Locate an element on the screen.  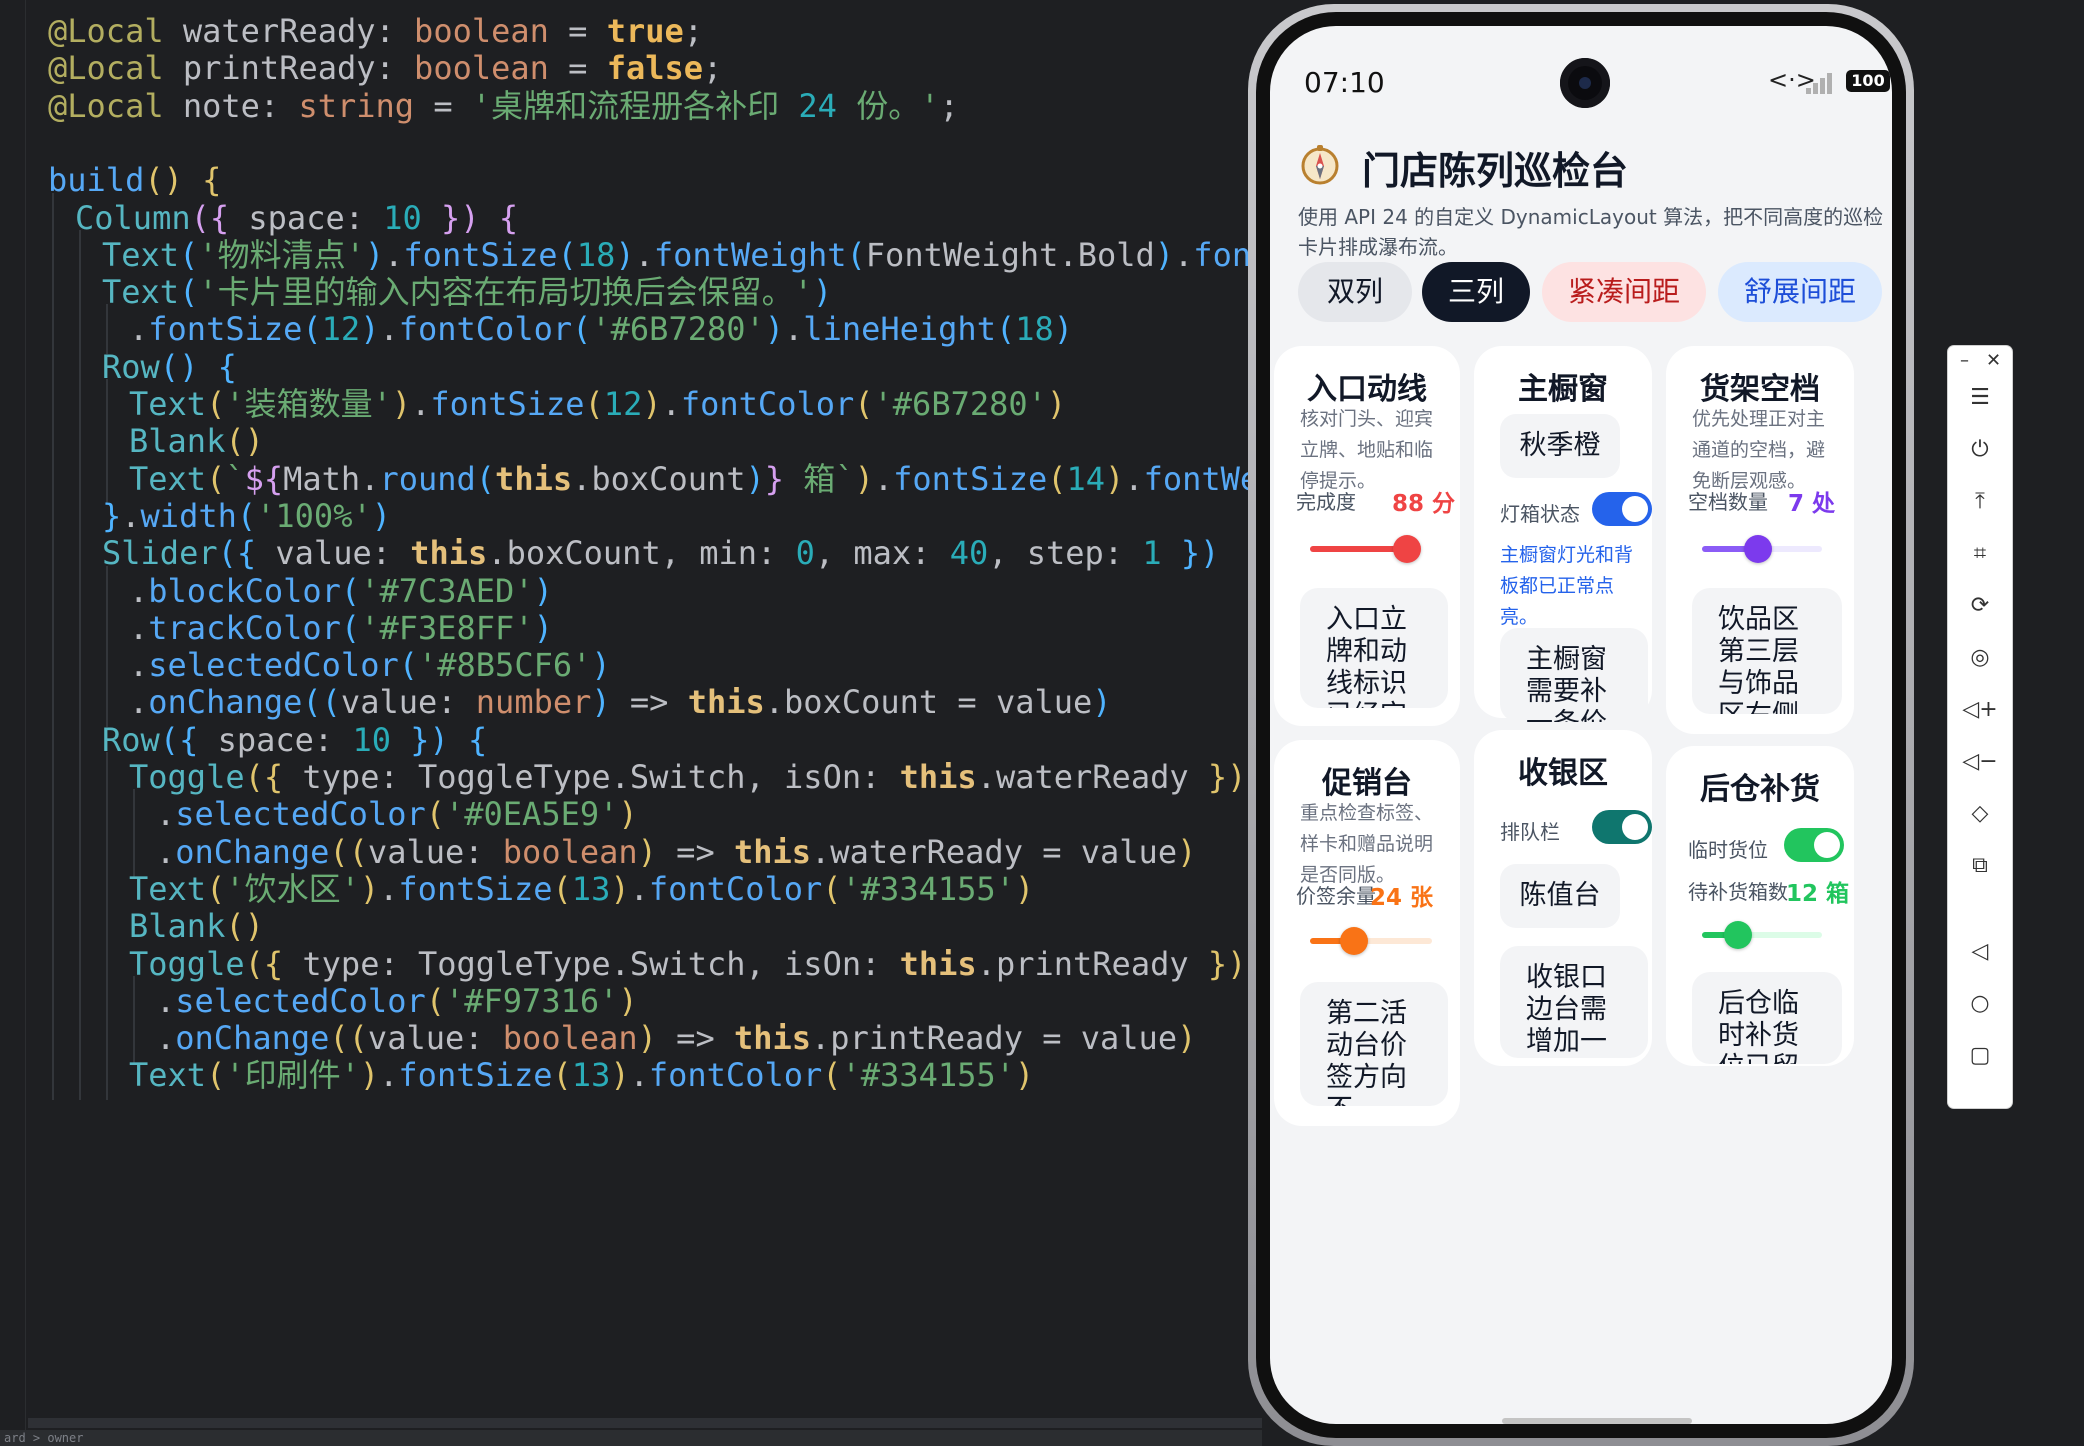
layout-tabs: 双列 三列 紧凑间距 舒展间距 is located at coordinates (1595, 293).